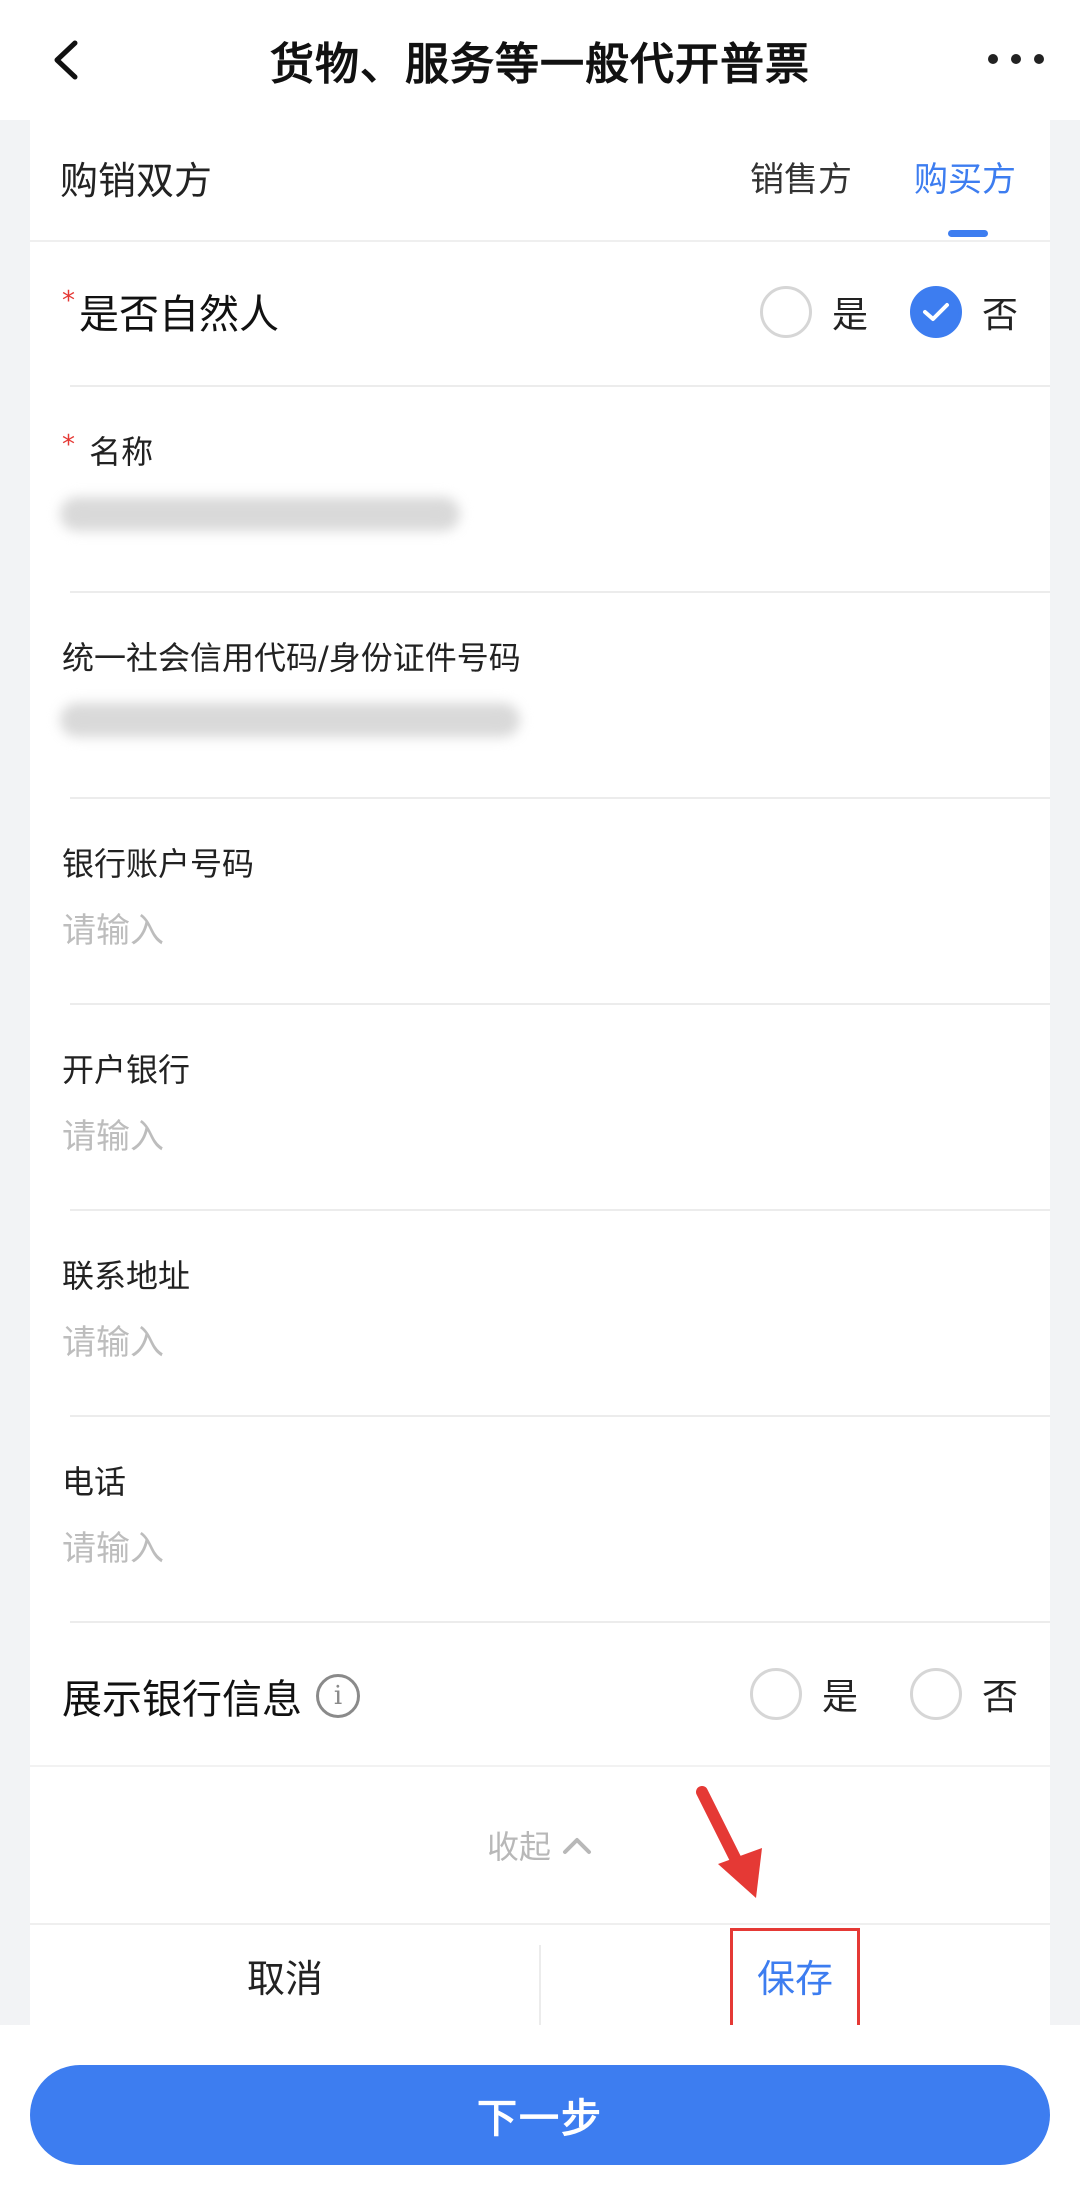  What do you see at coordinates (540, 1520) in the screenshot?
I see `phone-field: 电话 请输入` at bounding box center [540, 1520].